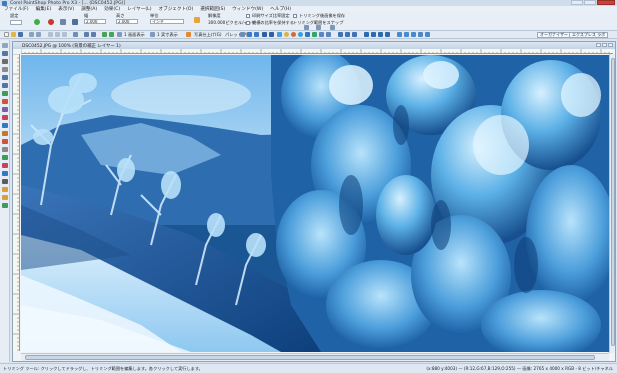 This screenshot has width=617, height=373. What do you see at coordinates (14, 15) in the screenshot?
I see `preset-label: 設定` at bounding box center [14, 15].